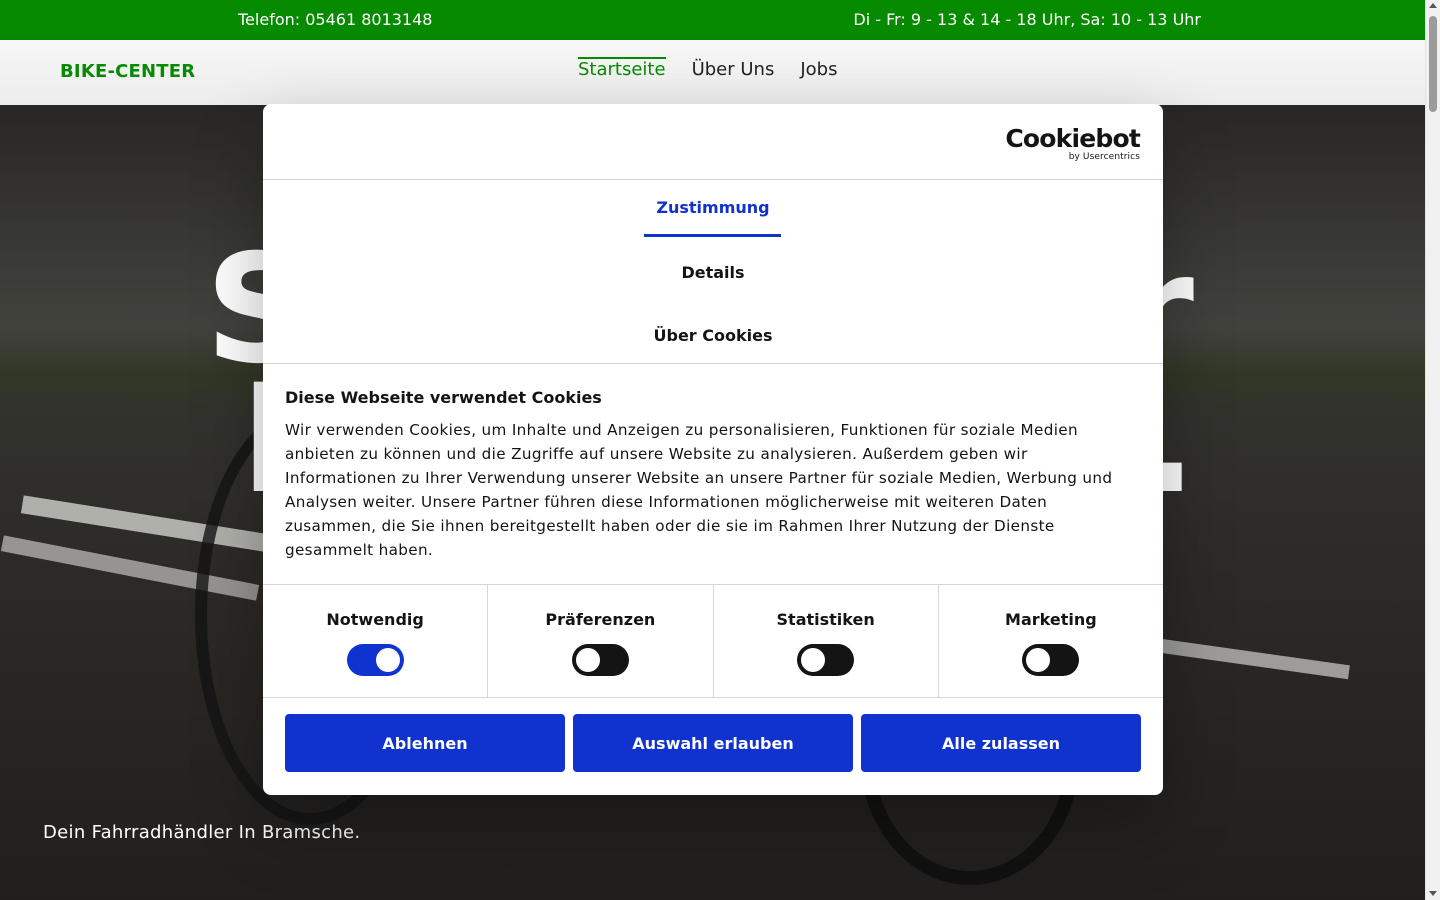 This screenshot has height=900, width=1440. Describe the element at coordinates (733, 69) in the screenshot. I see `nav-item-ueber-uns: Über Uns` at that location.